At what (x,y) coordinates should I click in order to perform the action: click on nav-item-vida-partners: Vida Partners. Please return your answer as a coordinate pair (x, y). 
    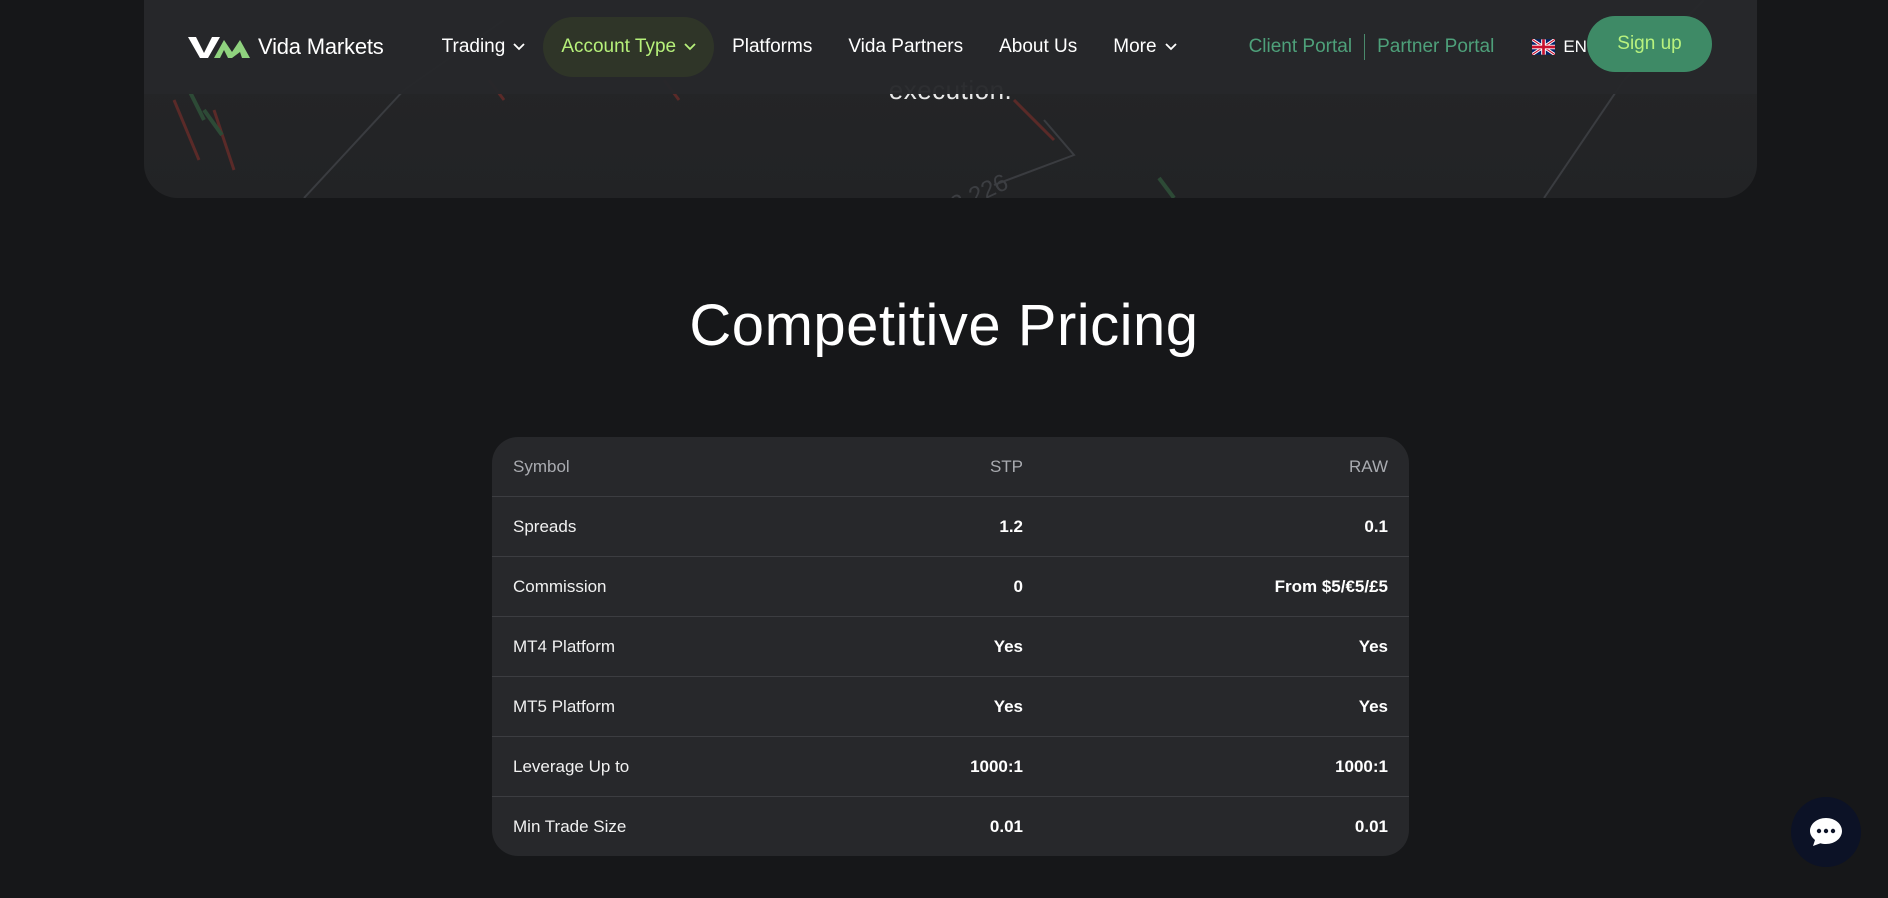
    Looking at the image, I should click on (905, 47).